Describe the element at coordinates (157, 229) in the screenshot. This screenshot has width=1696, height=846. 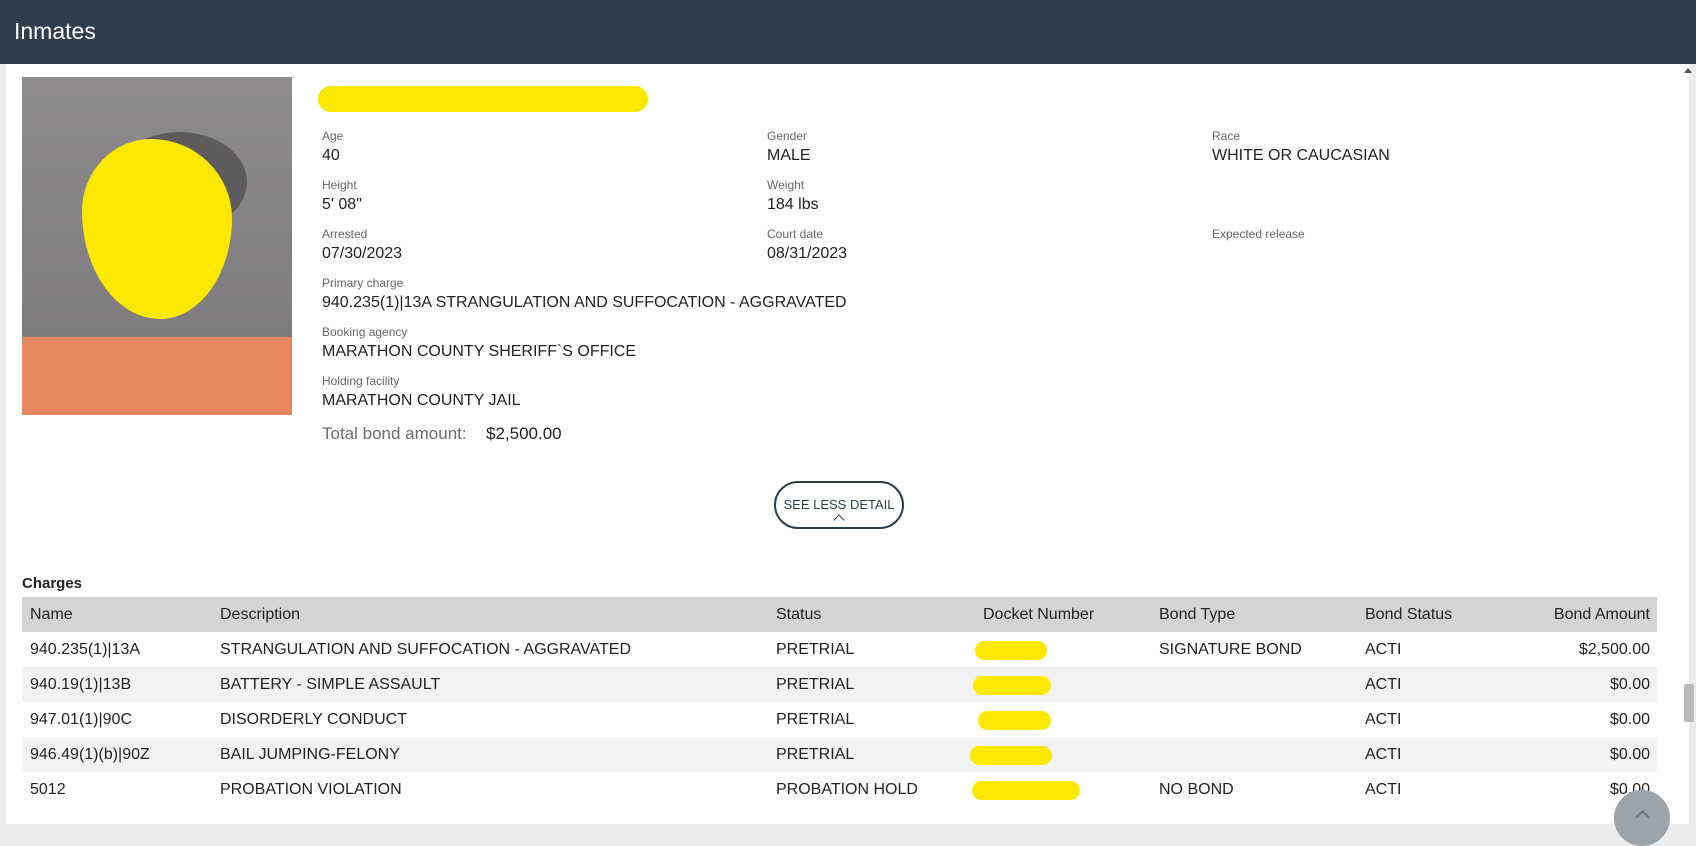
I see `face-redaction` at that location.